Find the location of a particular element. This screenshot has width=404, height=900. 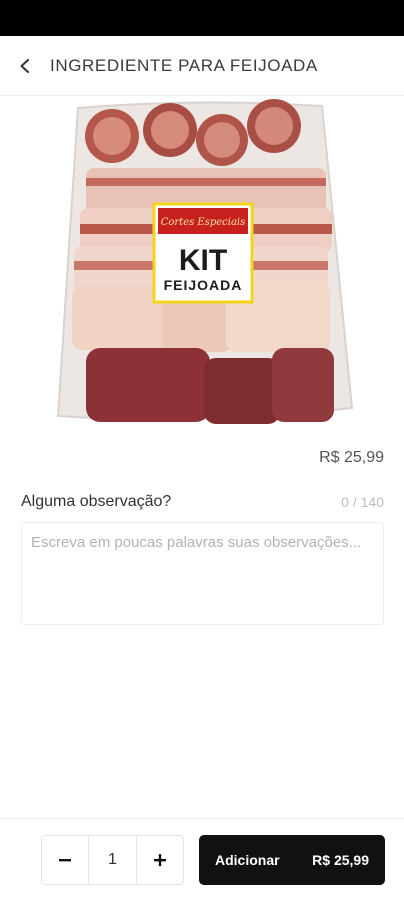

header: INGREDIENTE PARA FEIJOADA is located at coordinates (202, 66).